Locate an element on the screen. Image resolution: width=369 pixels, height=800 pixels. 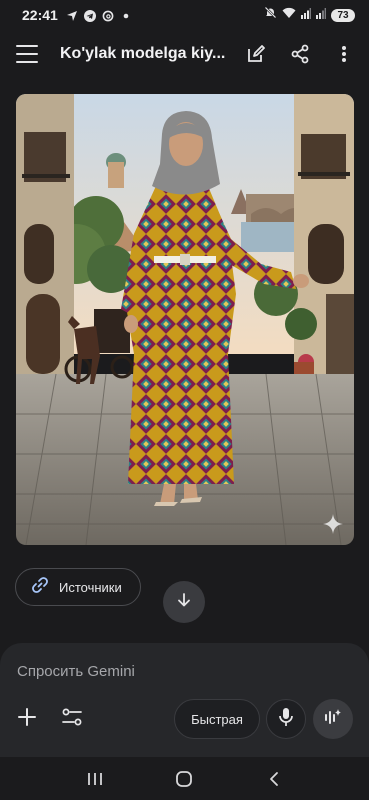
voice-input-button is located at coordinates (286, 719).